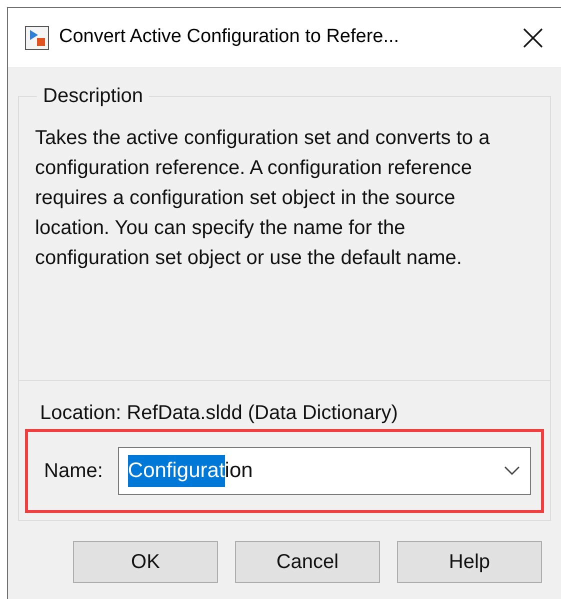 Image resolution: width=561 pixels, height=599 pixels. Describe the element at coordinates (37, 38) in the screenshot. I see `app-icon` at that location.